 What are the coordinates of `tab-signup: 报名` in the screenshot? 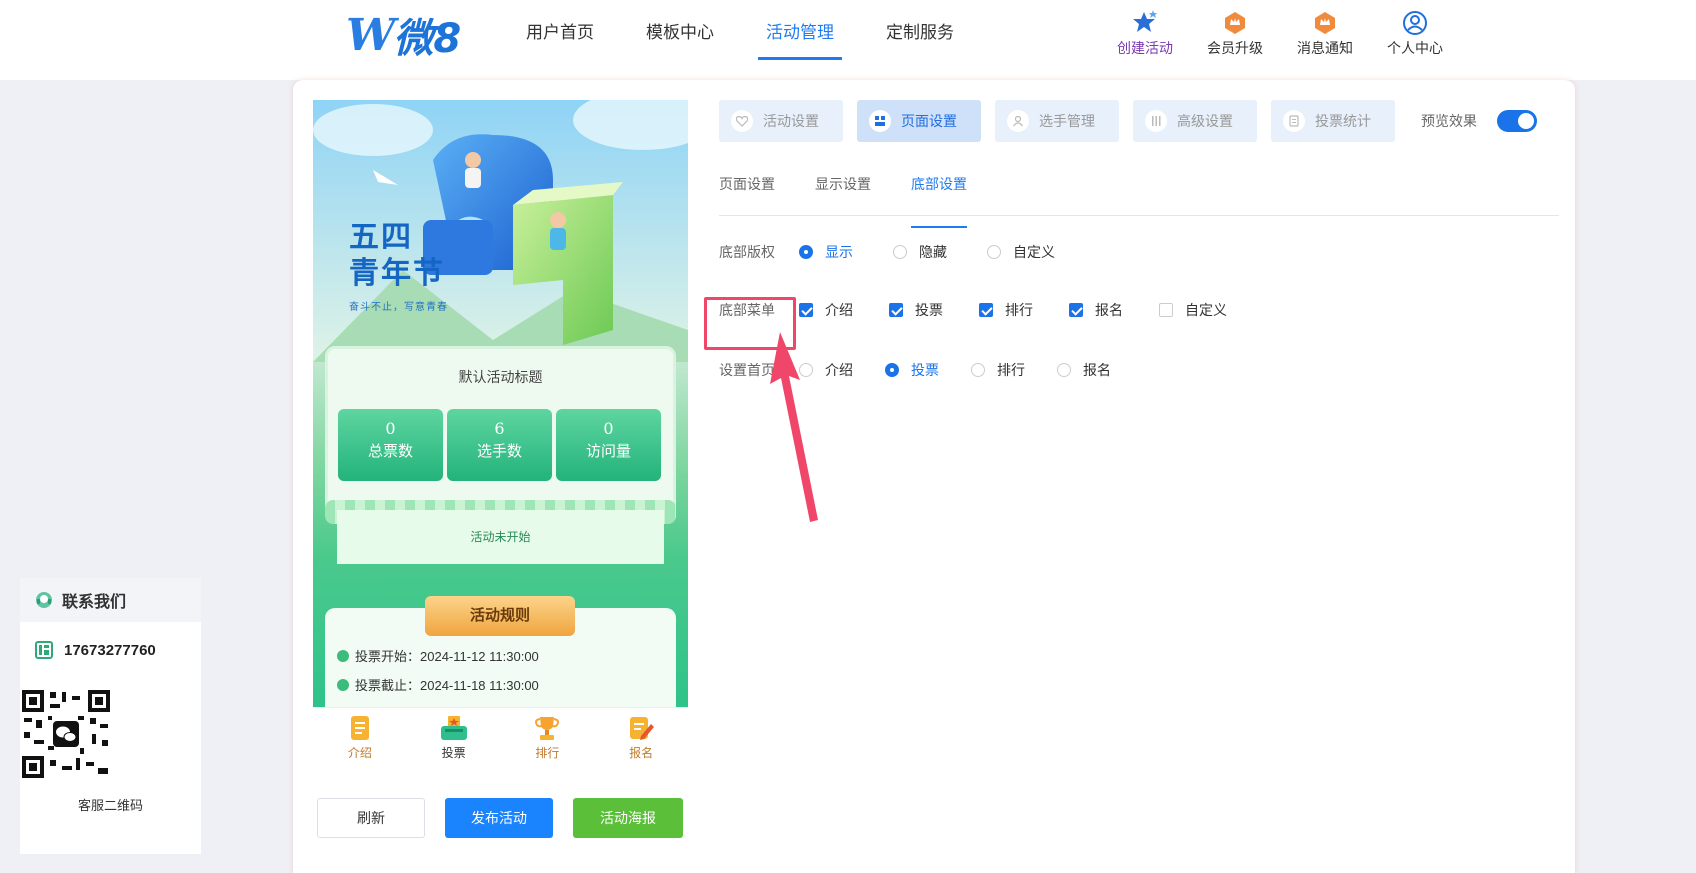 It's located at (641, 737).